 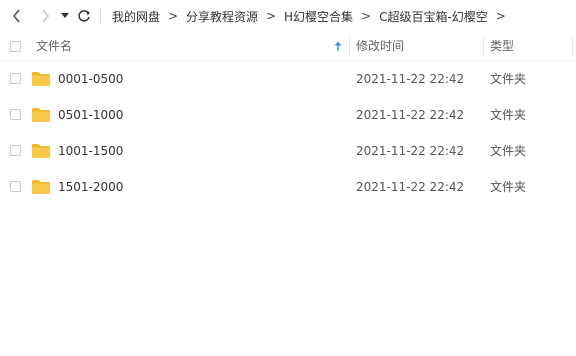 What do you see at coordinates (54, 46) in the screenshot?
I see `column-header-name: 文件名` at bounding box center [54, 46].